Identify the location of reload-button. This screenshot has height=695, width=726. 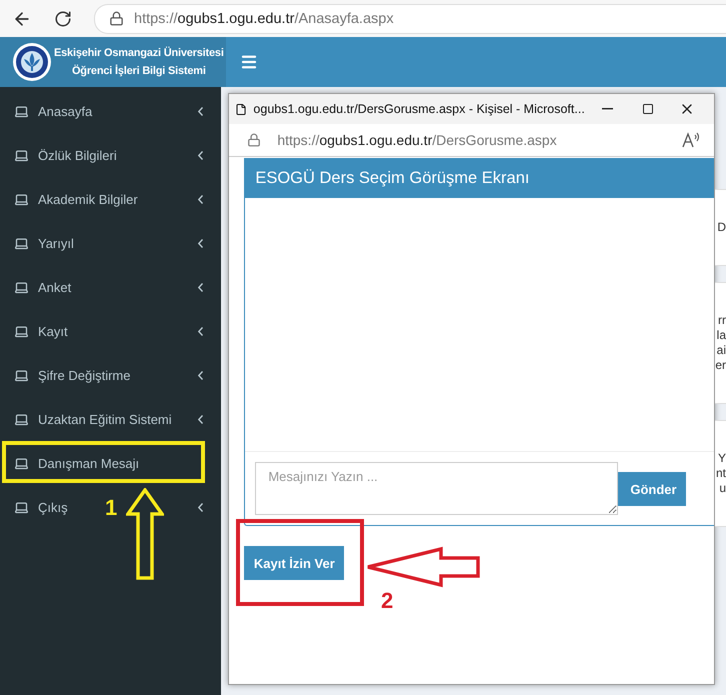
(63, 19).